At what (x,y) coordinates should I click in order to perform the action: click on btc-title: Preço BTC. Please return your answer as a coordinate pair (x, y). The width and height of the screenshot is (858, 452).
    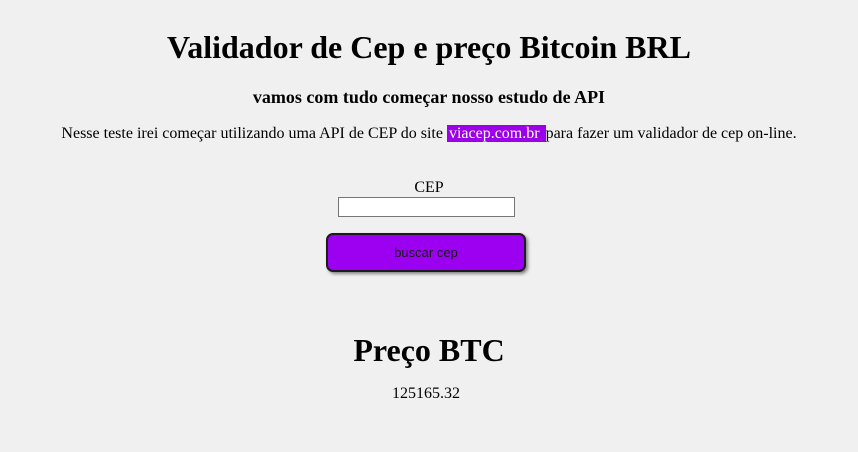
    Looking at the image, I should click on (429, 350).